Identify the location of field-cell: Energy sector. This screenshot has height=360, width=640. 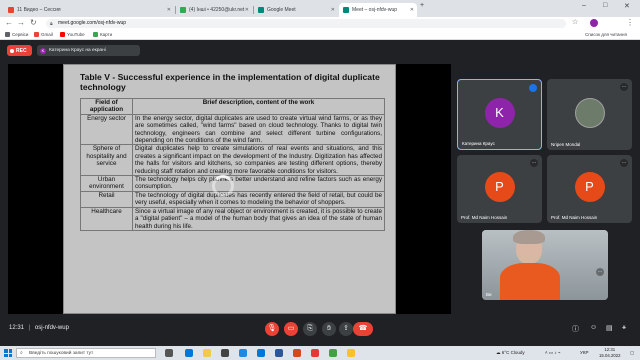
(106, 129).